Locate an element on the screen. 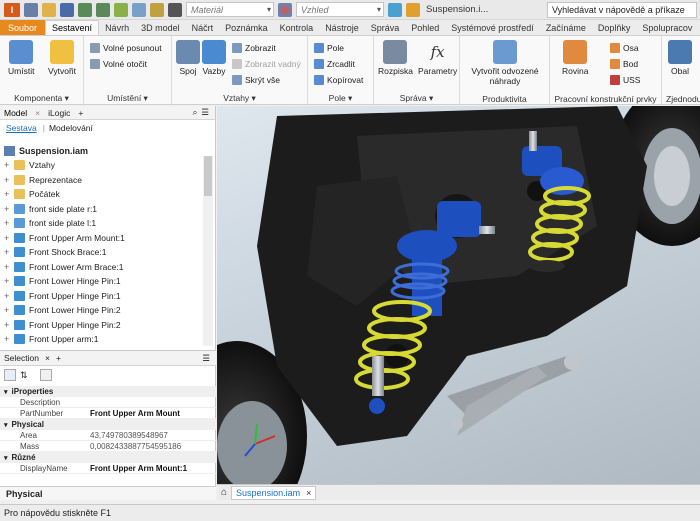 This screenshot has width=700, height=521. point-button: Bod is located at coordinates (624, 64).